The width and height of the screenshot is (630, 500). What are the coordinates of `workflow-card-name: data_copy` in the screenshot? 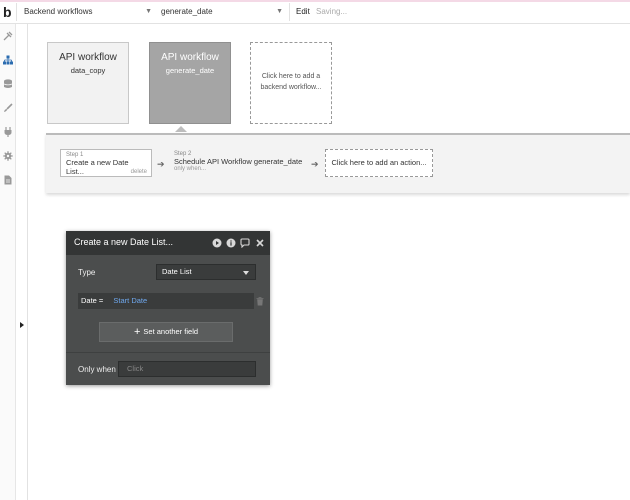 It's located at (88, 70).